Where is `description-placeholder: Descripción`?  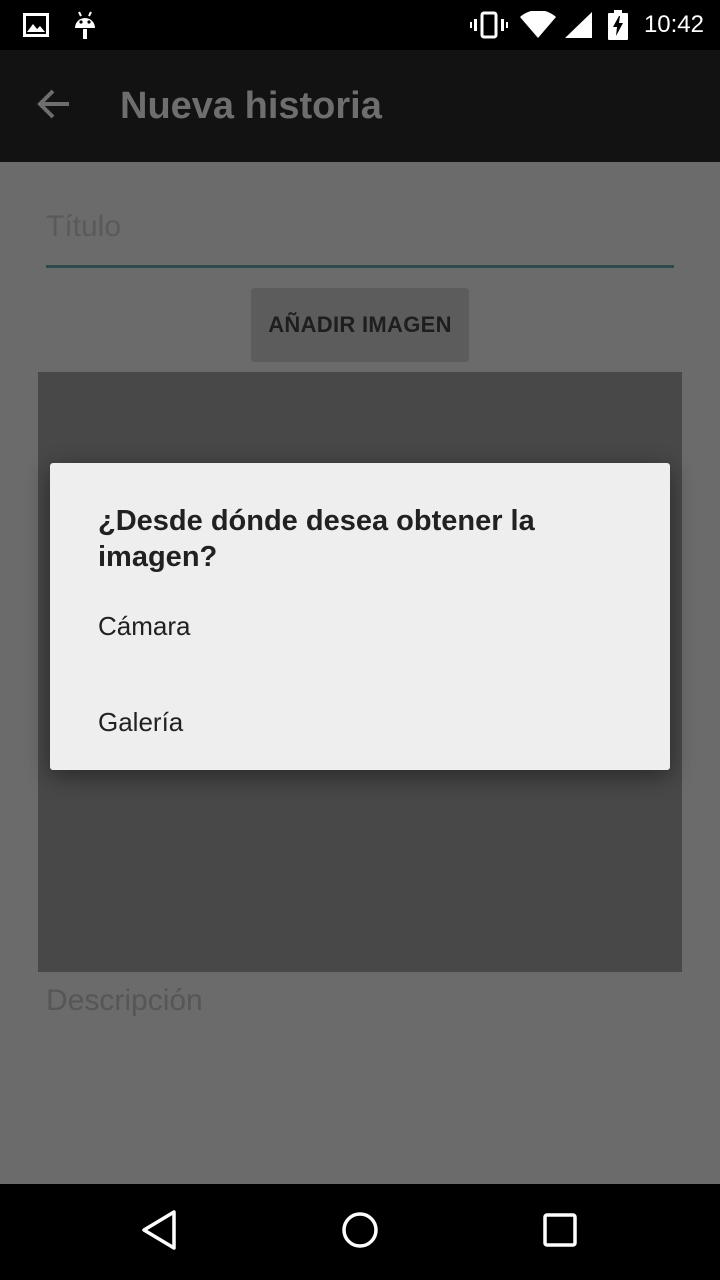 description-placeholder: Descripción is located at coordinates (124, 1000).